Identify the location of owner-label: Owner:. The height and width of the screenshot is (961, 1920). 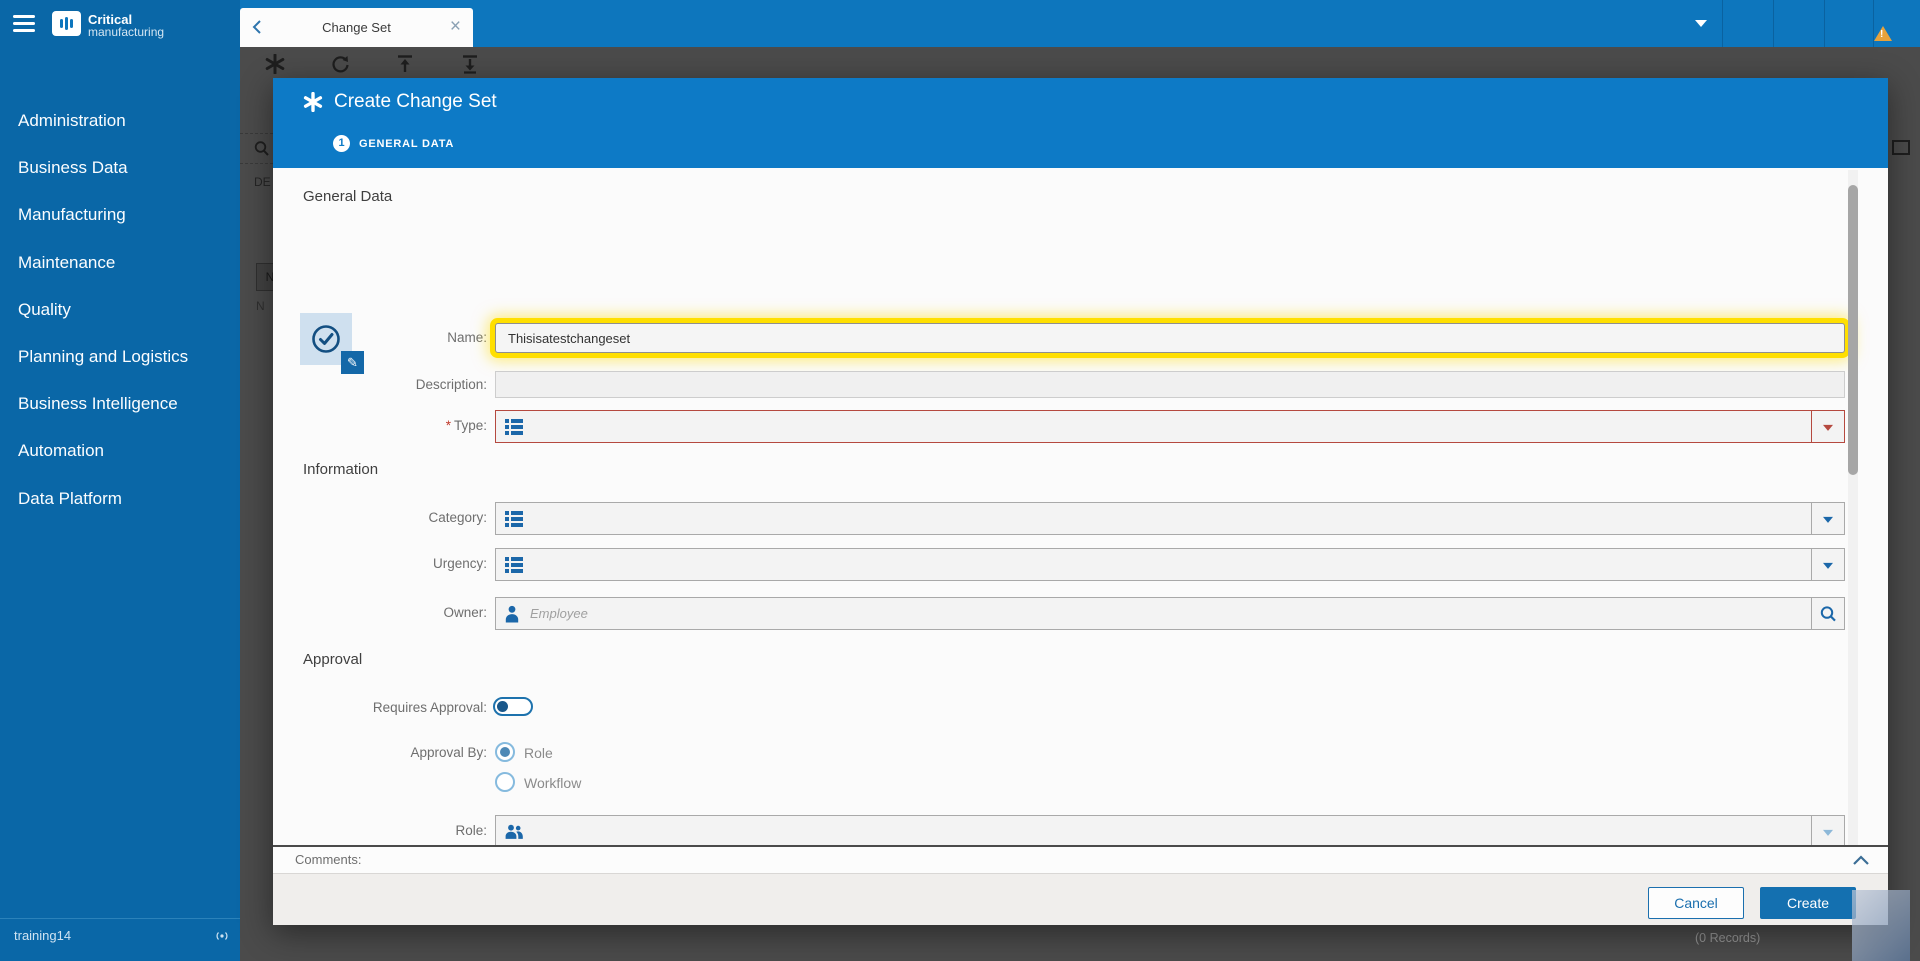
(465, 612).